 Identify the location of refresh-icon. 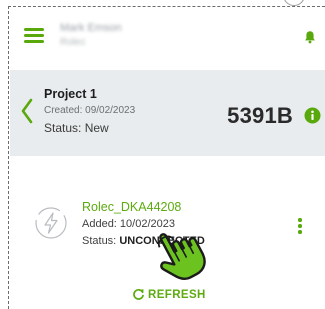
(138, 294).